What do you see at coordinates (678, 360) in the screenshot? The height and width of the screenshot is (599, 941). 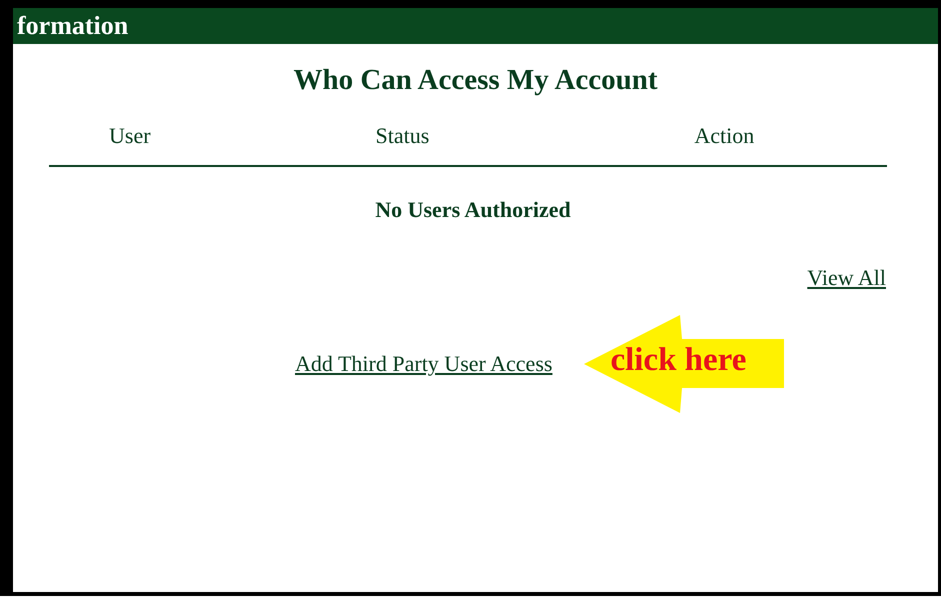 I see `callout-text: click here` at bounding box center [678, 360].